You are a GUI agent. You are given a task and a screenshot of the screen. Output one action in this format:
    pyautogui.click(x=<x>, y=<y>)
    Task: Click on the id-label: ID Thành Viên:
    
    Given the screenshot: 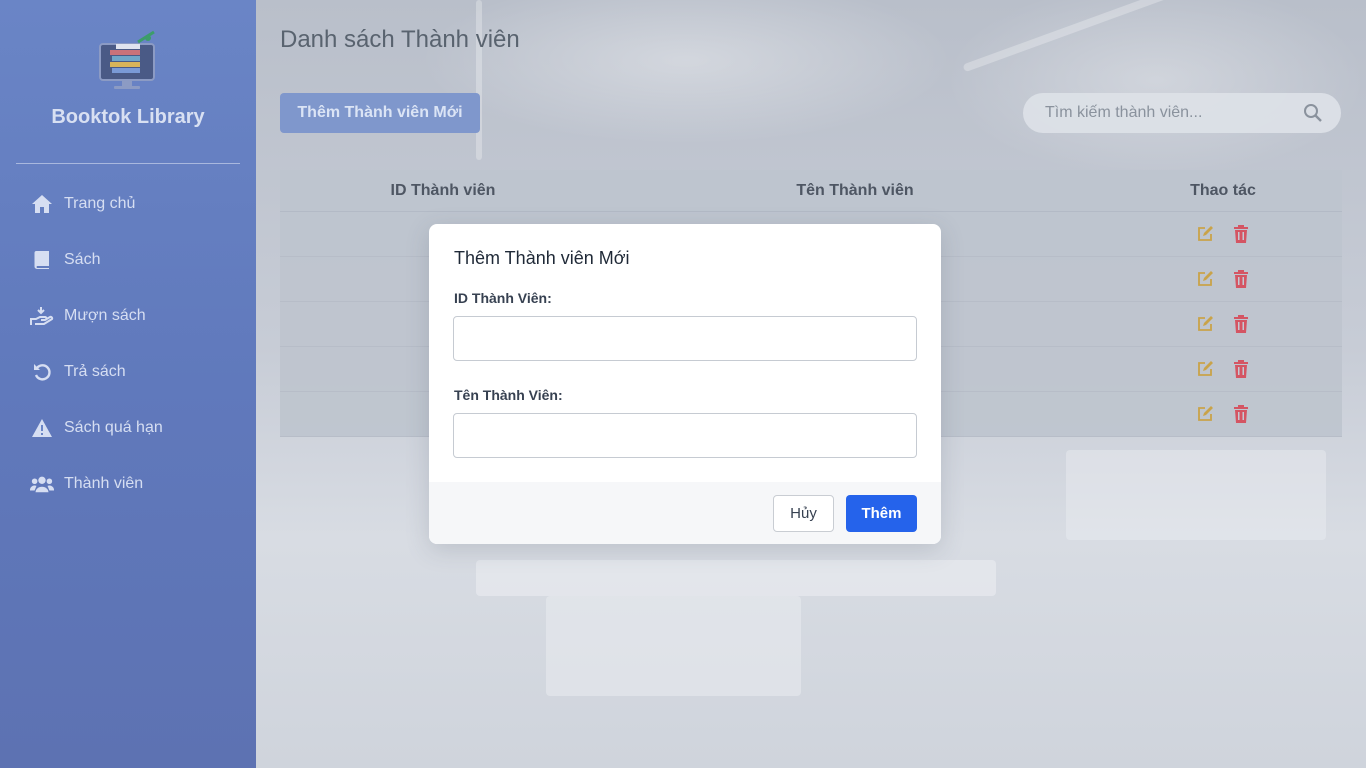 What is the action you would take?
    pyautogui.click(x=503, y=298)
    